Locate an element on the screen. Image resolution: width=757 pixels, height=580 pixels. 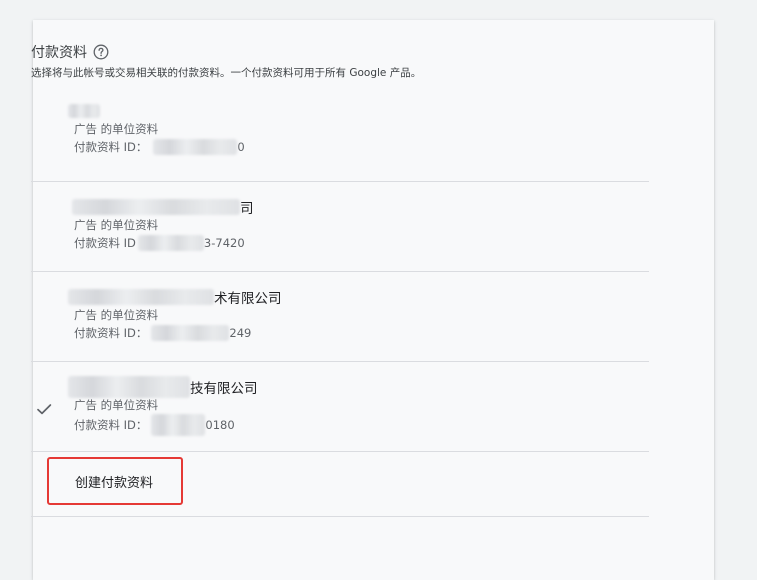
payment-profile-item-2: 司 广告 的单位资料 付款资料 ID 3-7420 is located at coordinates (340, 227).